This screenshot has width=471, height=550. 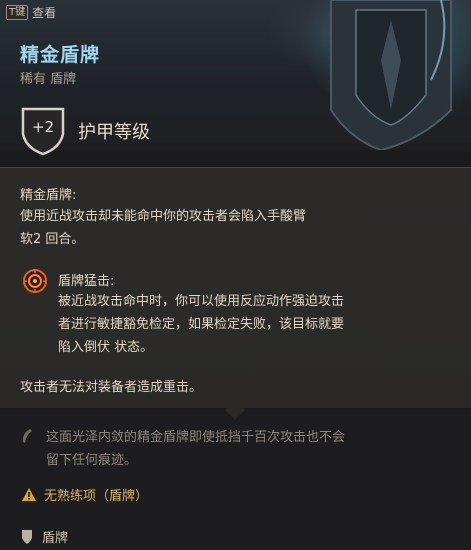 I want to click on property-description-line: 软2 回合。, so click(x=52, y=239).